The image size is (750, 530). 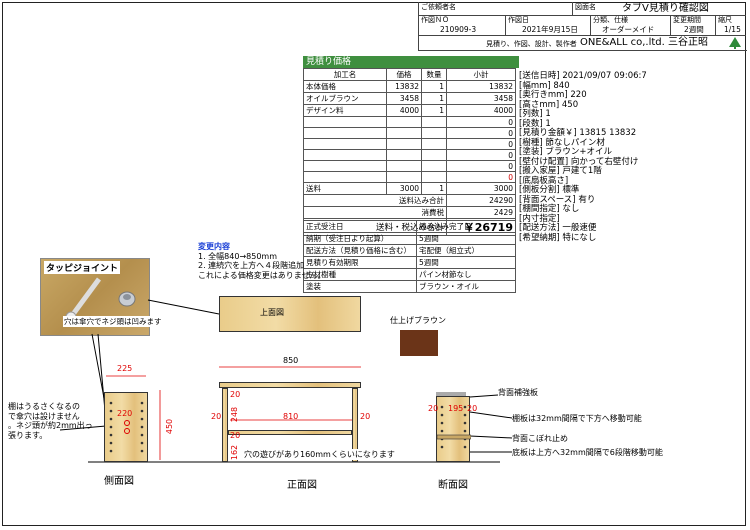 What do you see at coordinates (577, 418) in the screenshot?
I see `shelf-move-note: 棚板は32mm間隔で下方へ移動可能` at bounding box center [577, 418].